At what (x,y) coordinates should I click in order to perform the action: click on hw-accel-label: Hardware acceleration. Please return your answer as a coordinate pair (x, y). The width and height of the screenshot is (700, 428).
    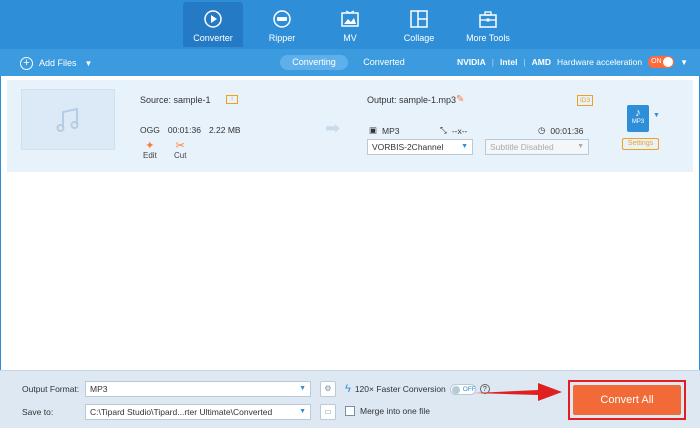
    Looking at the image, I should click on (600, 62).